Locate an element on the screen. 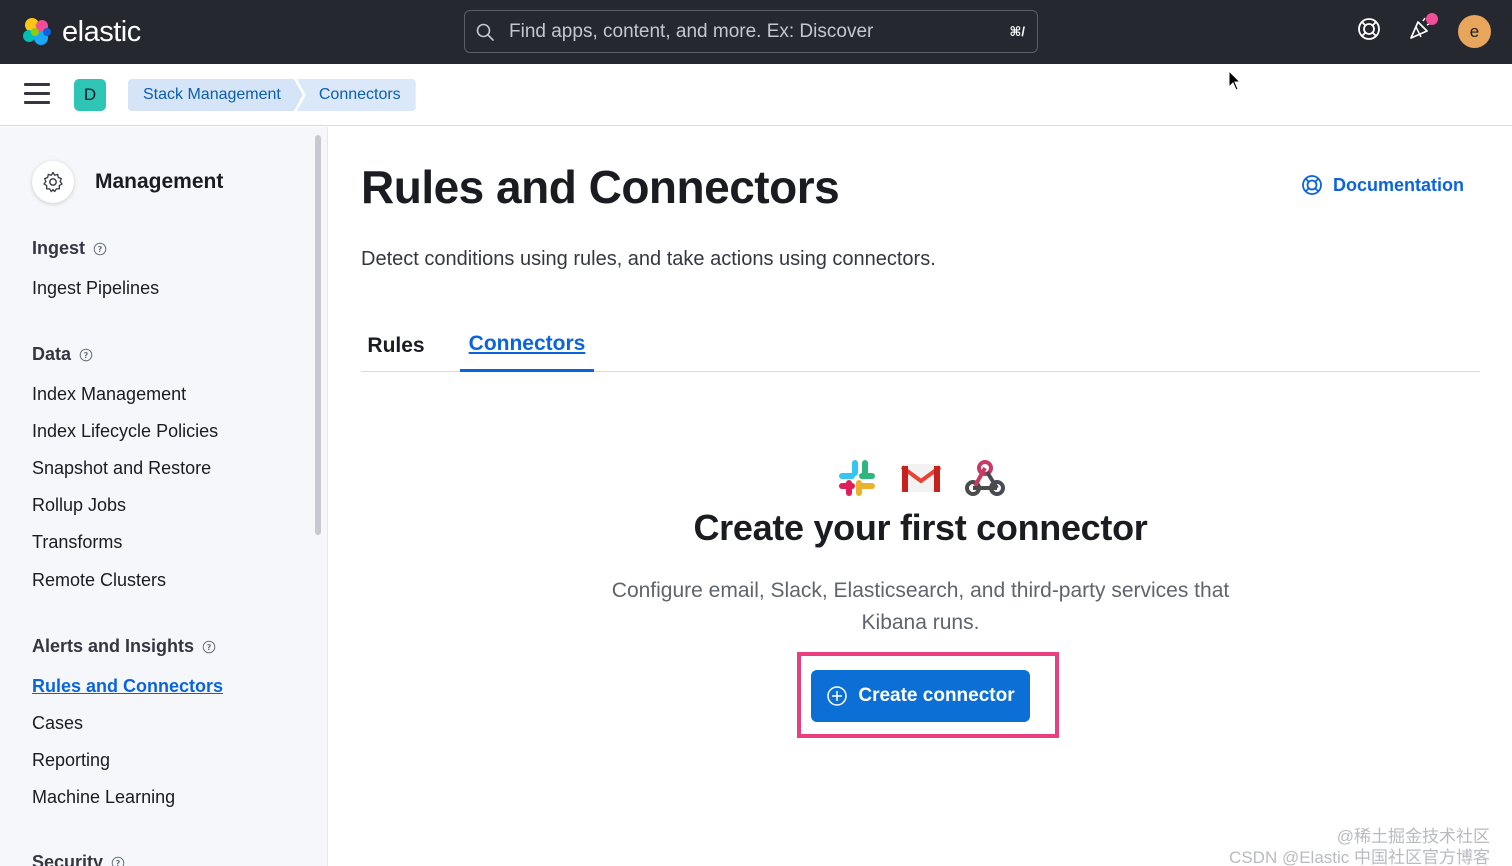 The width and height of the screenshot is (1512, 866). top-header: elastic ⌘/ e is located at coordinates (756, 32).